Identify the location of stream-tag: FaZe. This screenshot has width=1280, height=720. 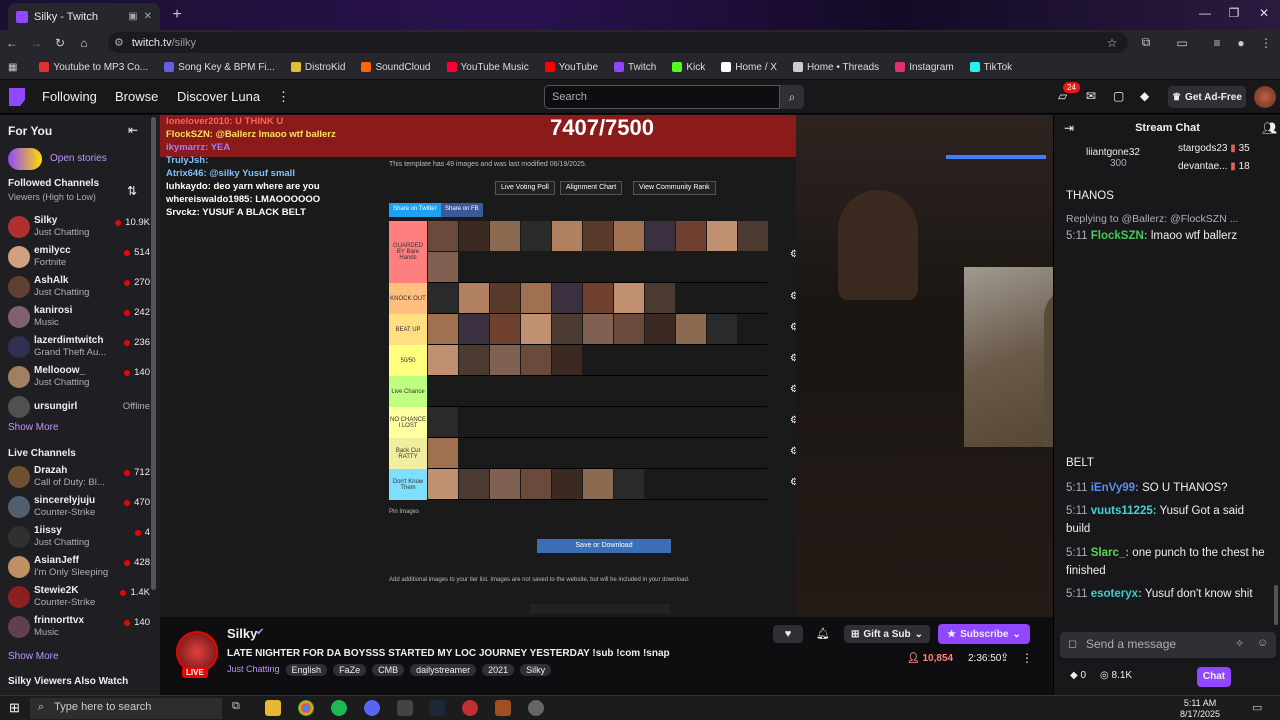
(350, 670).